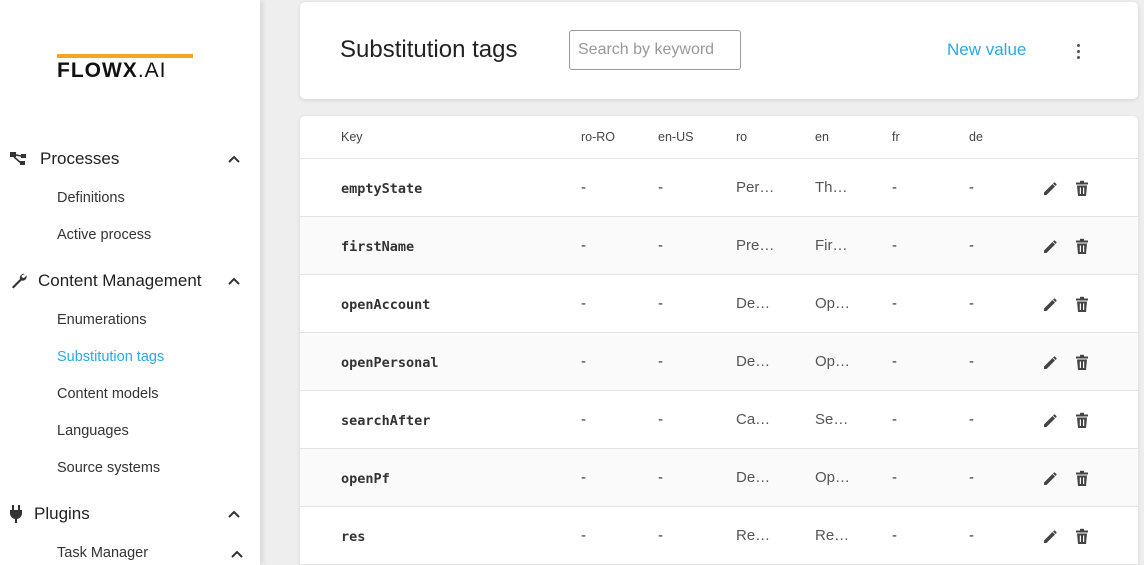 This screenshot has width=1144, height=565. I want to click on column-header-en: en, so click(822, 137).